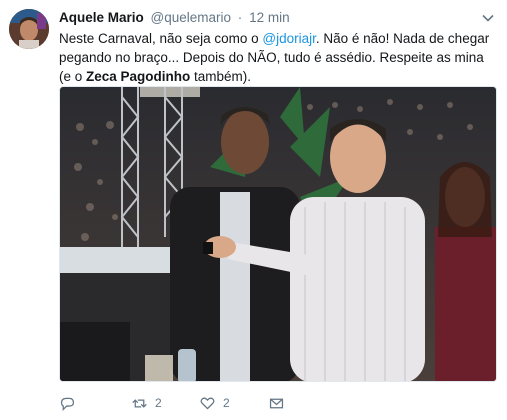 The image size is (507, 420). What do you see at coordinates (269, 17) in the screenshot?
I see `timestamp: 12 min` at bounding box center [269, 17].